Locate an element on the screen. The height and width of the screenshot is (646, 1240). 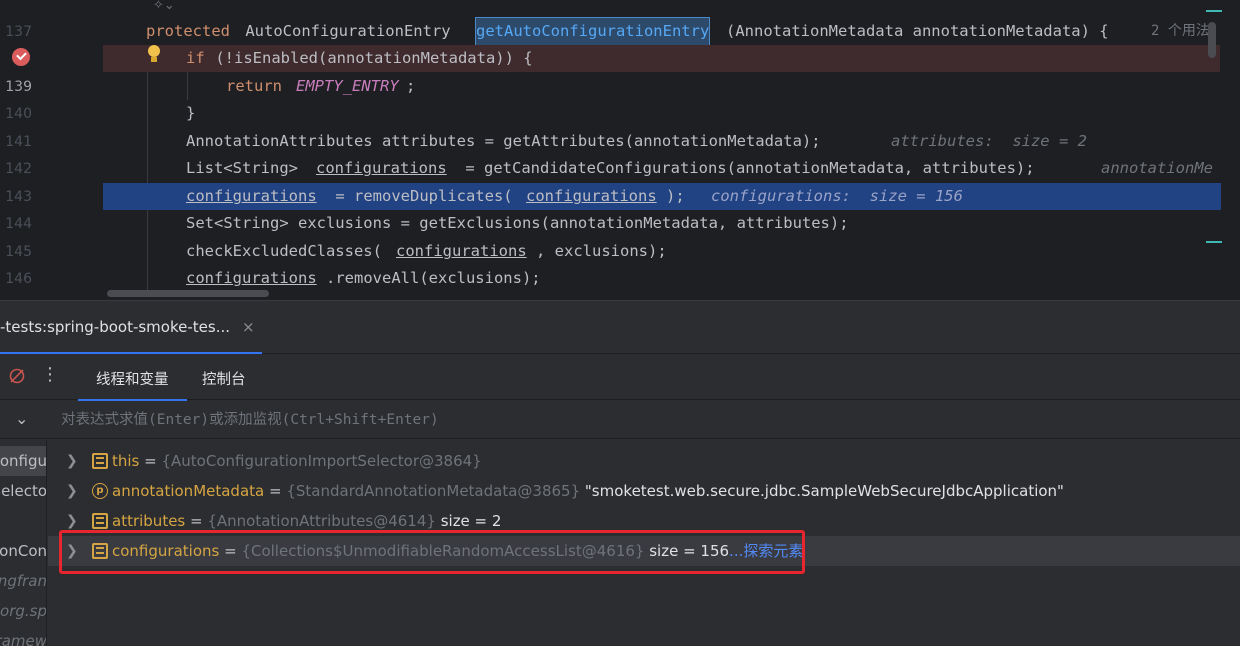
mute-breakpoints-icon is located at coordinates (17, 378).